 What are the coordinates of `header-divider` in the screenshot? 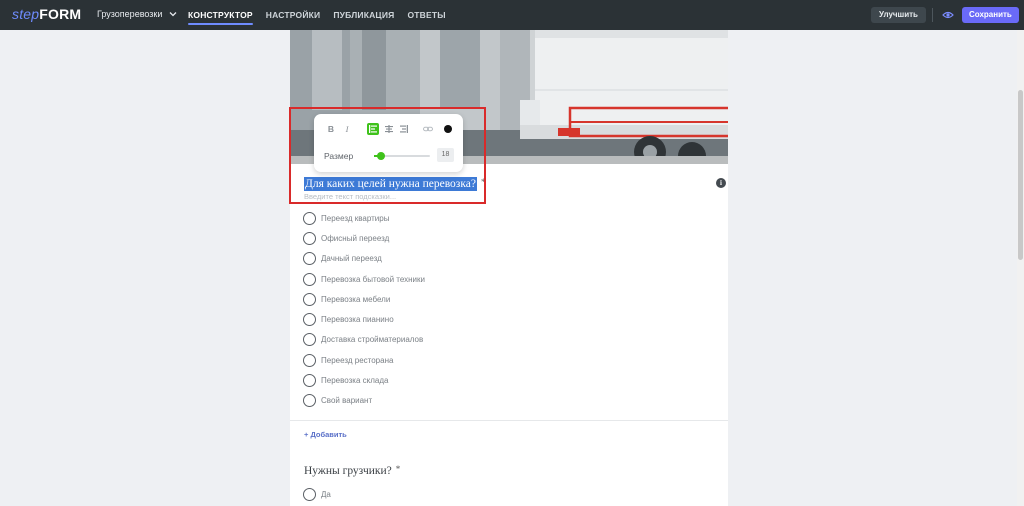 It's located at (932, 15).